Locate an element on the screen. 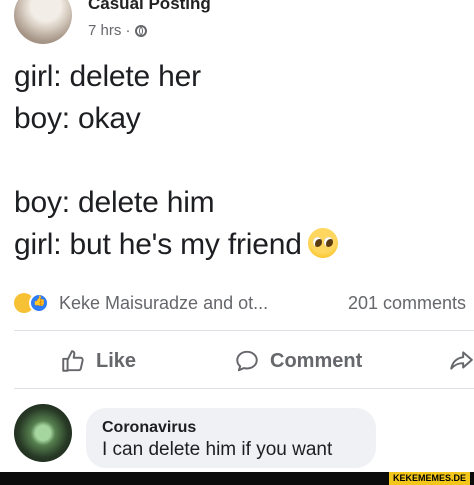  post-author: Casual Posting is located at coordinates (149, 7).